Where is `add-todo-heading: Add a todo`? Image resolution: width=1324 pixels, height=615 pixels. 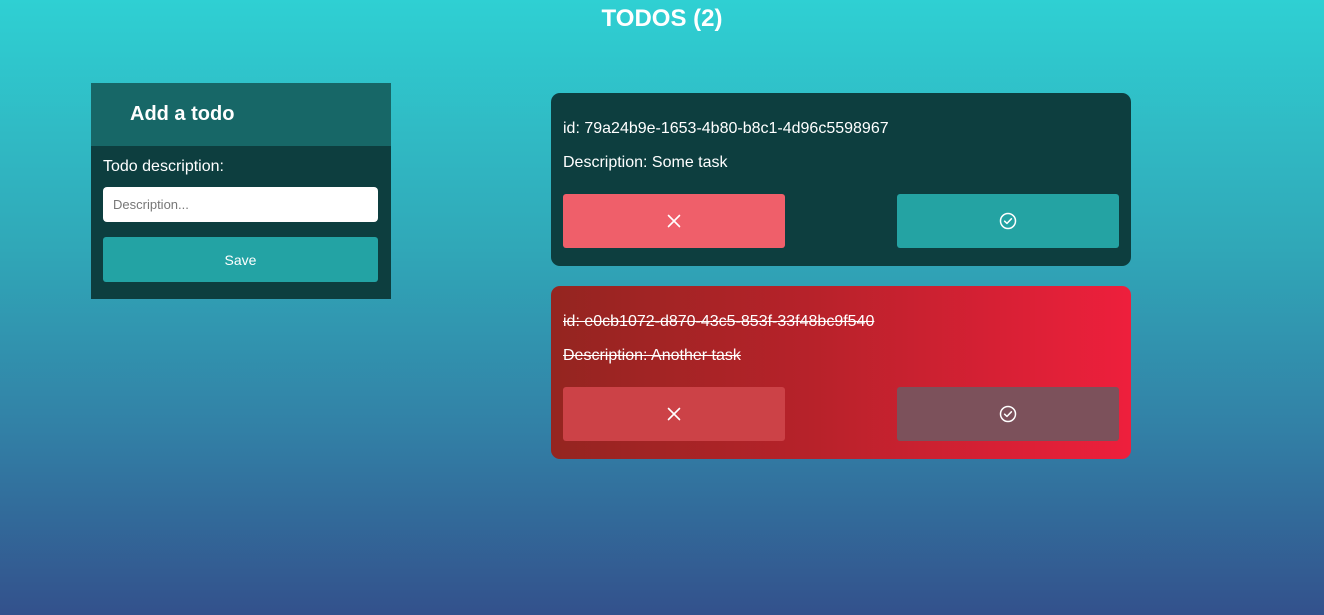 add-todo-heading: Add a todo is located at coordinates (182, 114).